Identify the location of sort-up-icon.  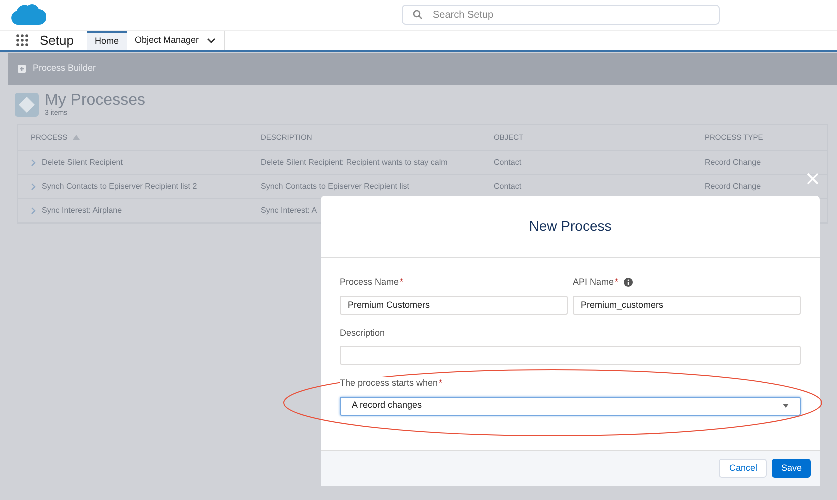
(76, 137).